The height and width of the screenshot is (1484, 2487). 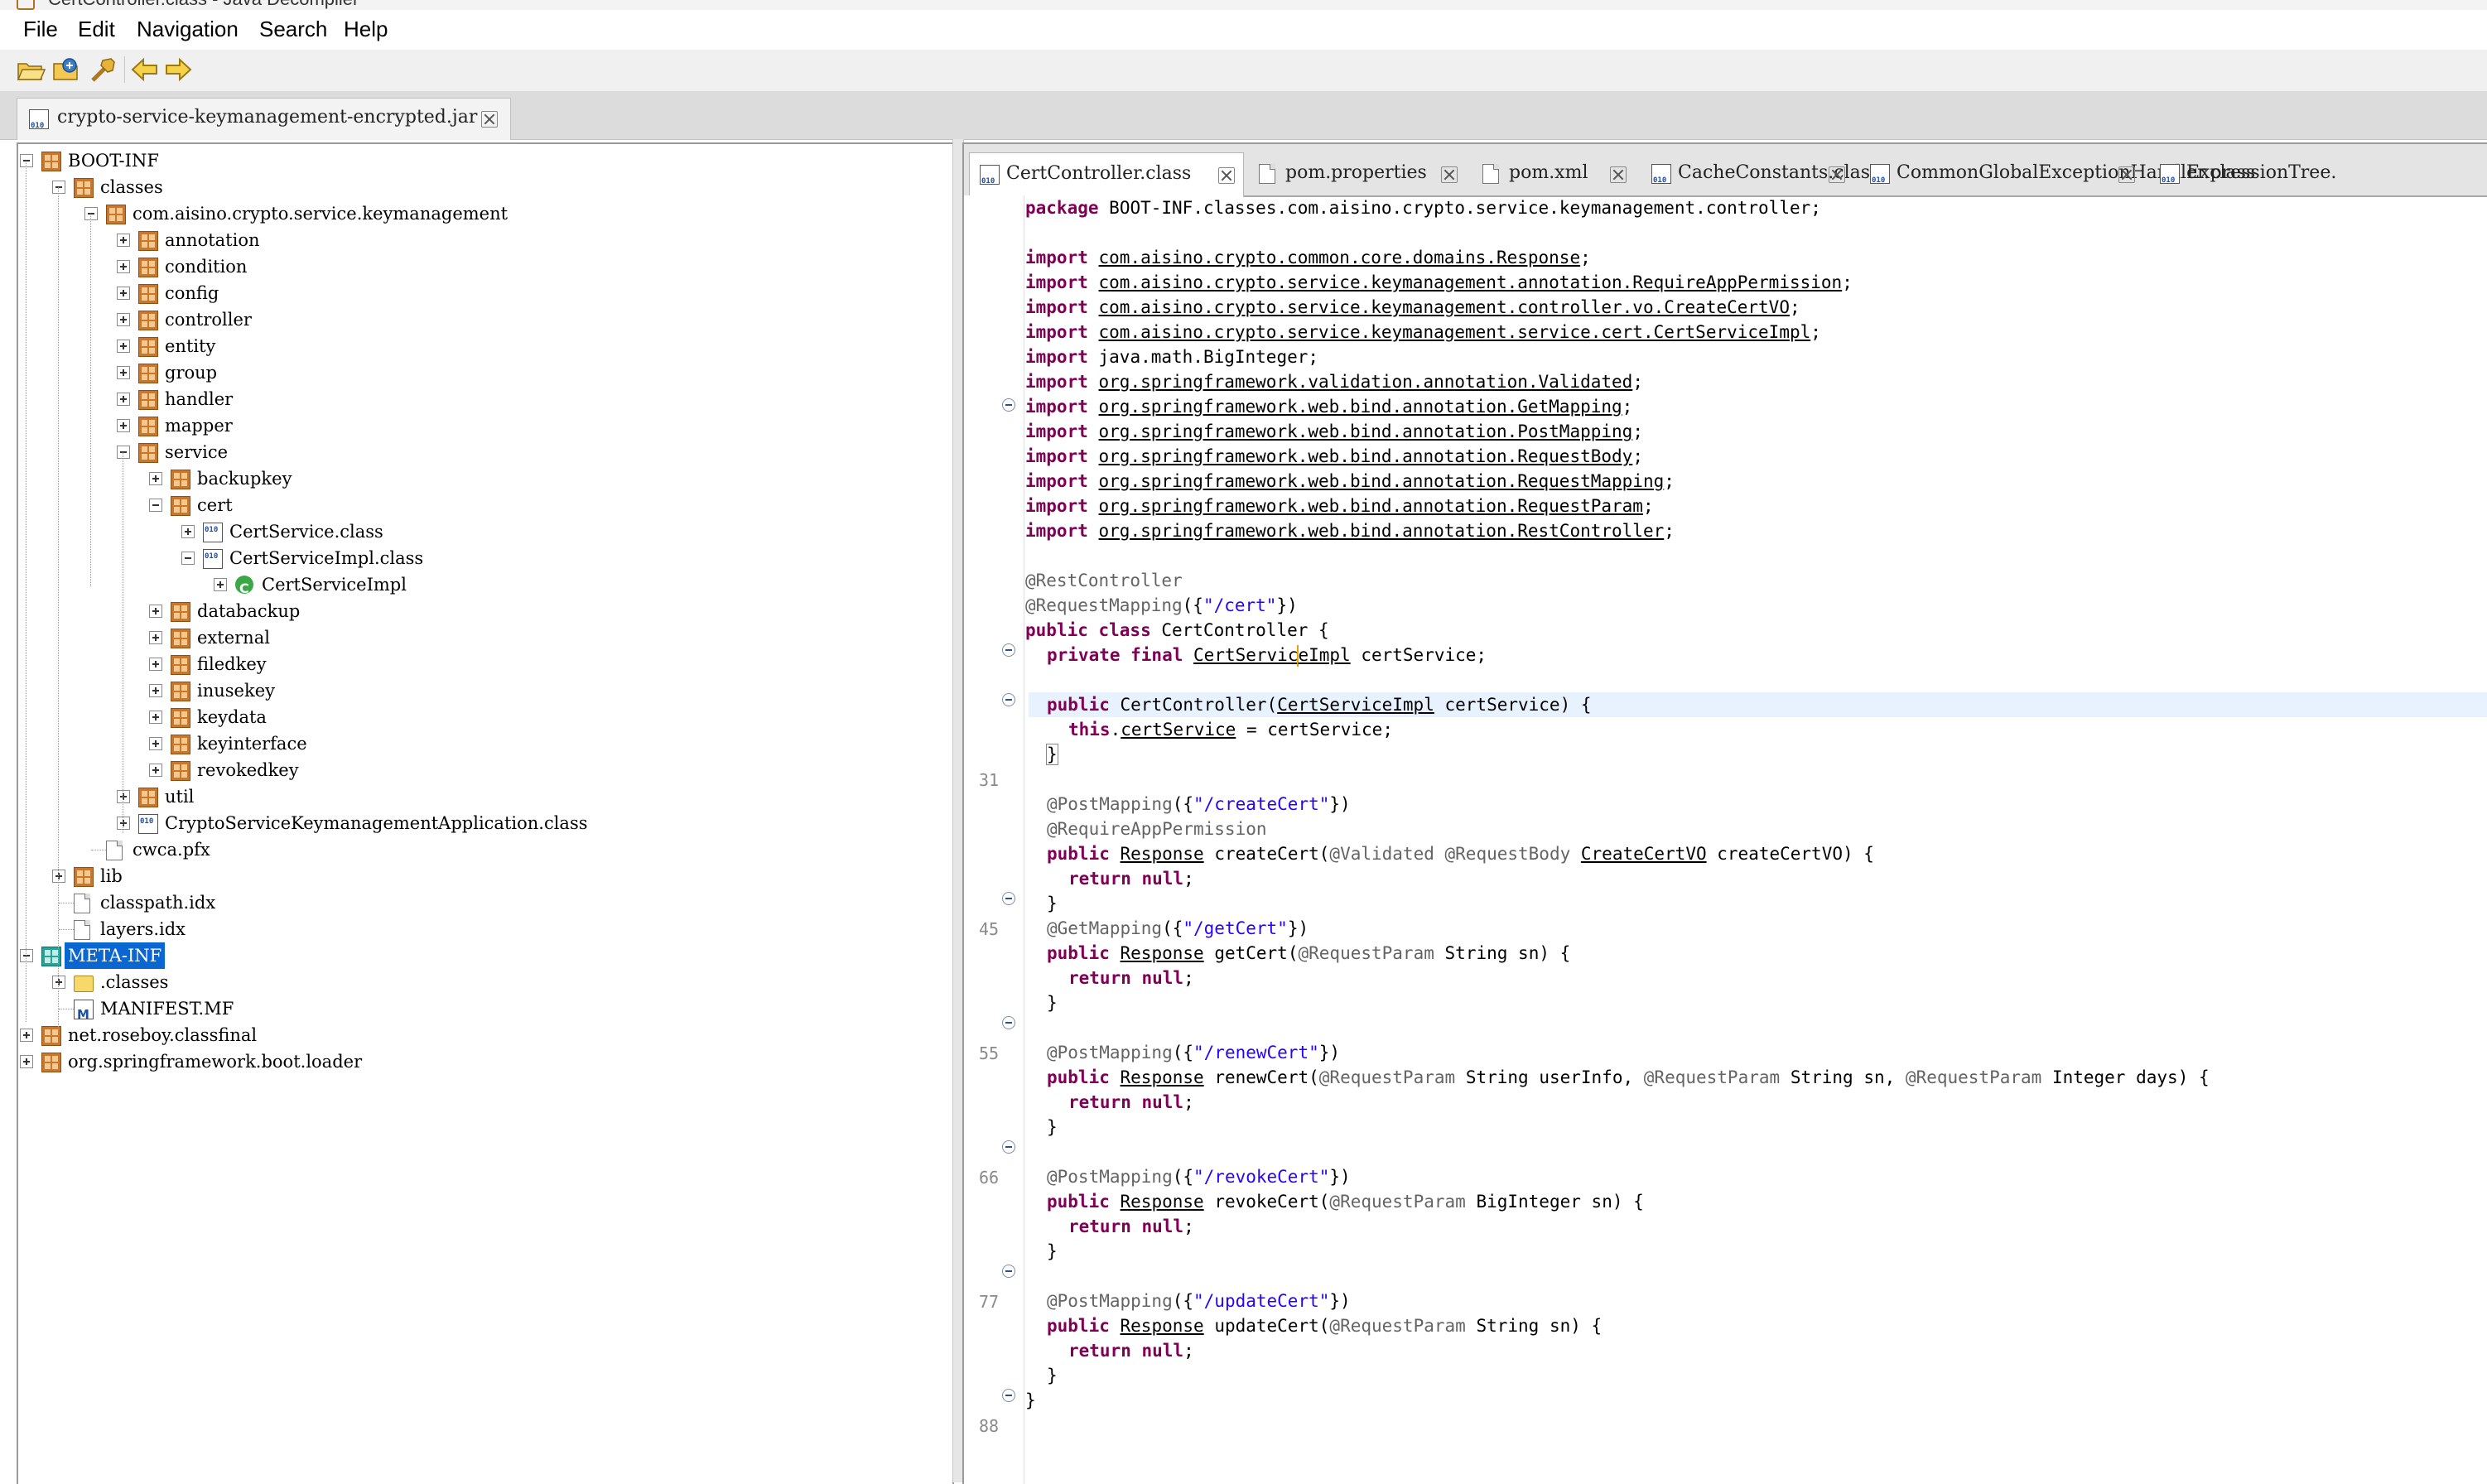 I want to click on menu-edit: Edit, so click(x=96, y=29).